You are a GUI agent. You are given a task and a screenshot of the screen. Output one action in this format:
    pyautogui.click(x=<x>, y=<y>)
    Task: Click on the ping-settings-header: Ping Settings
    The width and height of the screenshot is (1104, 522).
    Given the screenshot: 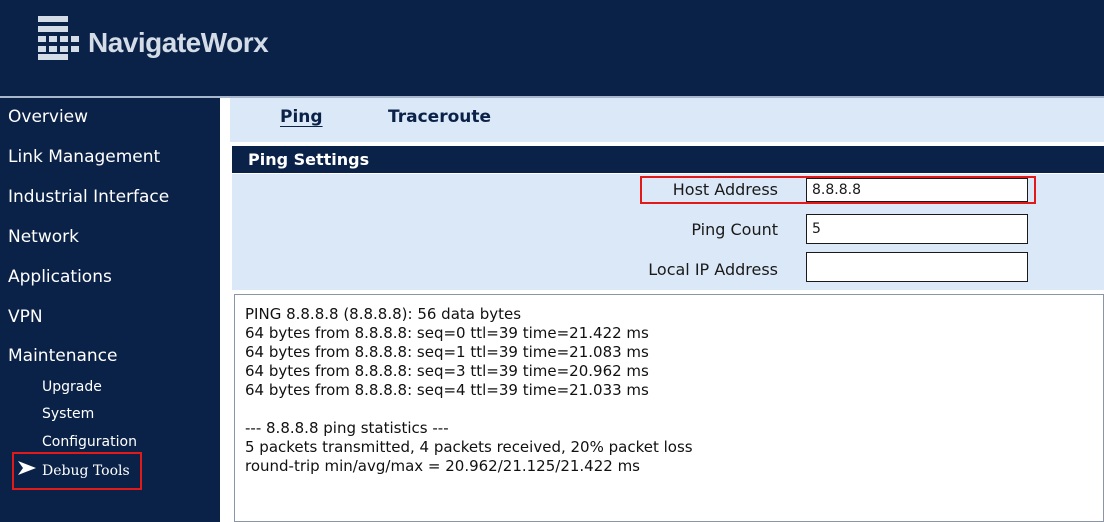 What is the action you would take?
    pyautogui.click(x=668, y=159)
    